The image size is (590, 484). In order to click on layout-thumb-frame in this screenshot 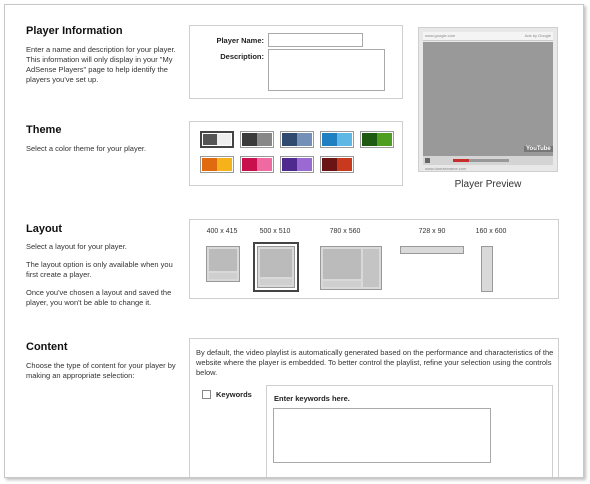, I will do `click(276, 267)`.